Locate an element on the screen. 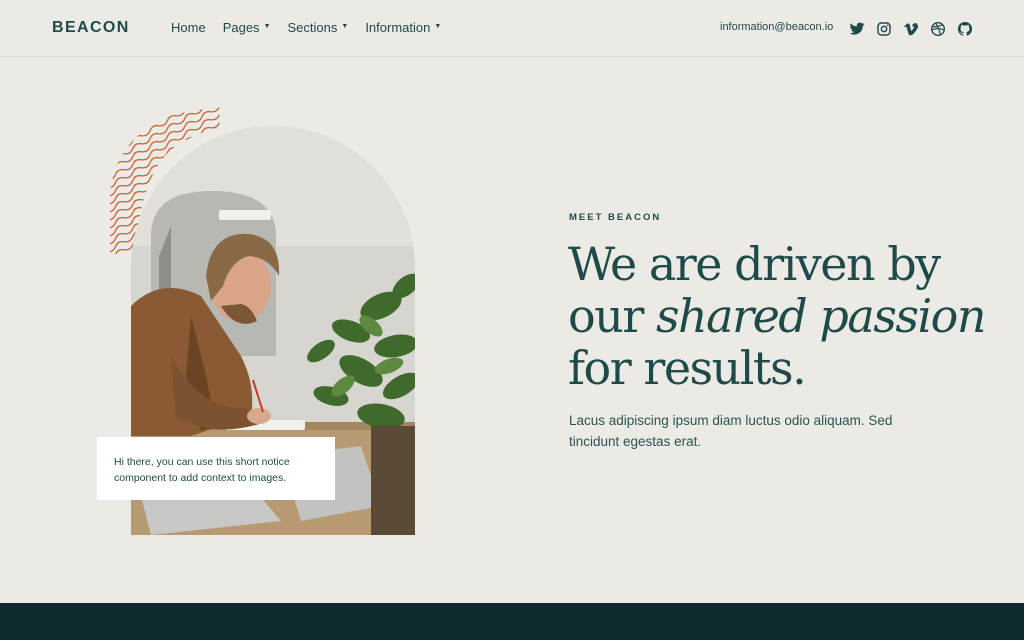 The width and height of the screenshot is (1024, 640). nav-home-label: Home is located at coordinates (188, 27).